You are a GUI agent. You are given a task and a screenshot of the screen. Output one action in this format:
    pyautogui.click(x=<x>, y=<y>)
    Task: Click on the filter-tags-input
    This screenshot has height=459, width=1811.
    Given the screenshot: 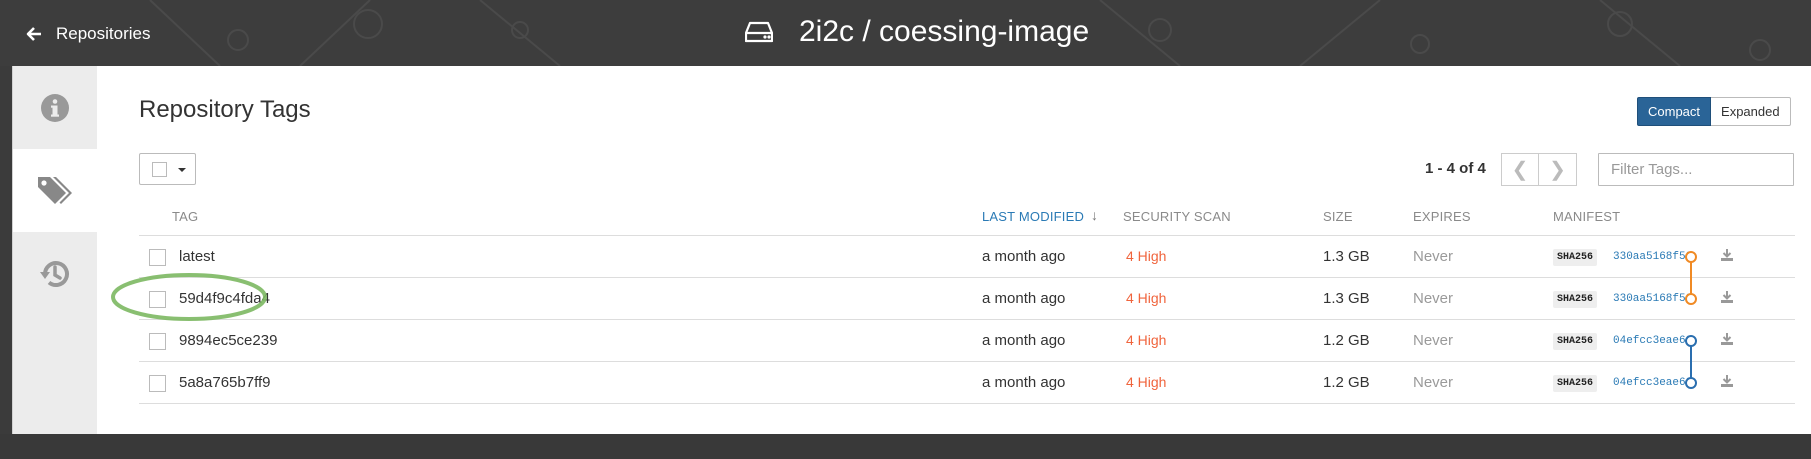 What is the action you would take?
    pyautogui.click(x=1696, y=169)
    